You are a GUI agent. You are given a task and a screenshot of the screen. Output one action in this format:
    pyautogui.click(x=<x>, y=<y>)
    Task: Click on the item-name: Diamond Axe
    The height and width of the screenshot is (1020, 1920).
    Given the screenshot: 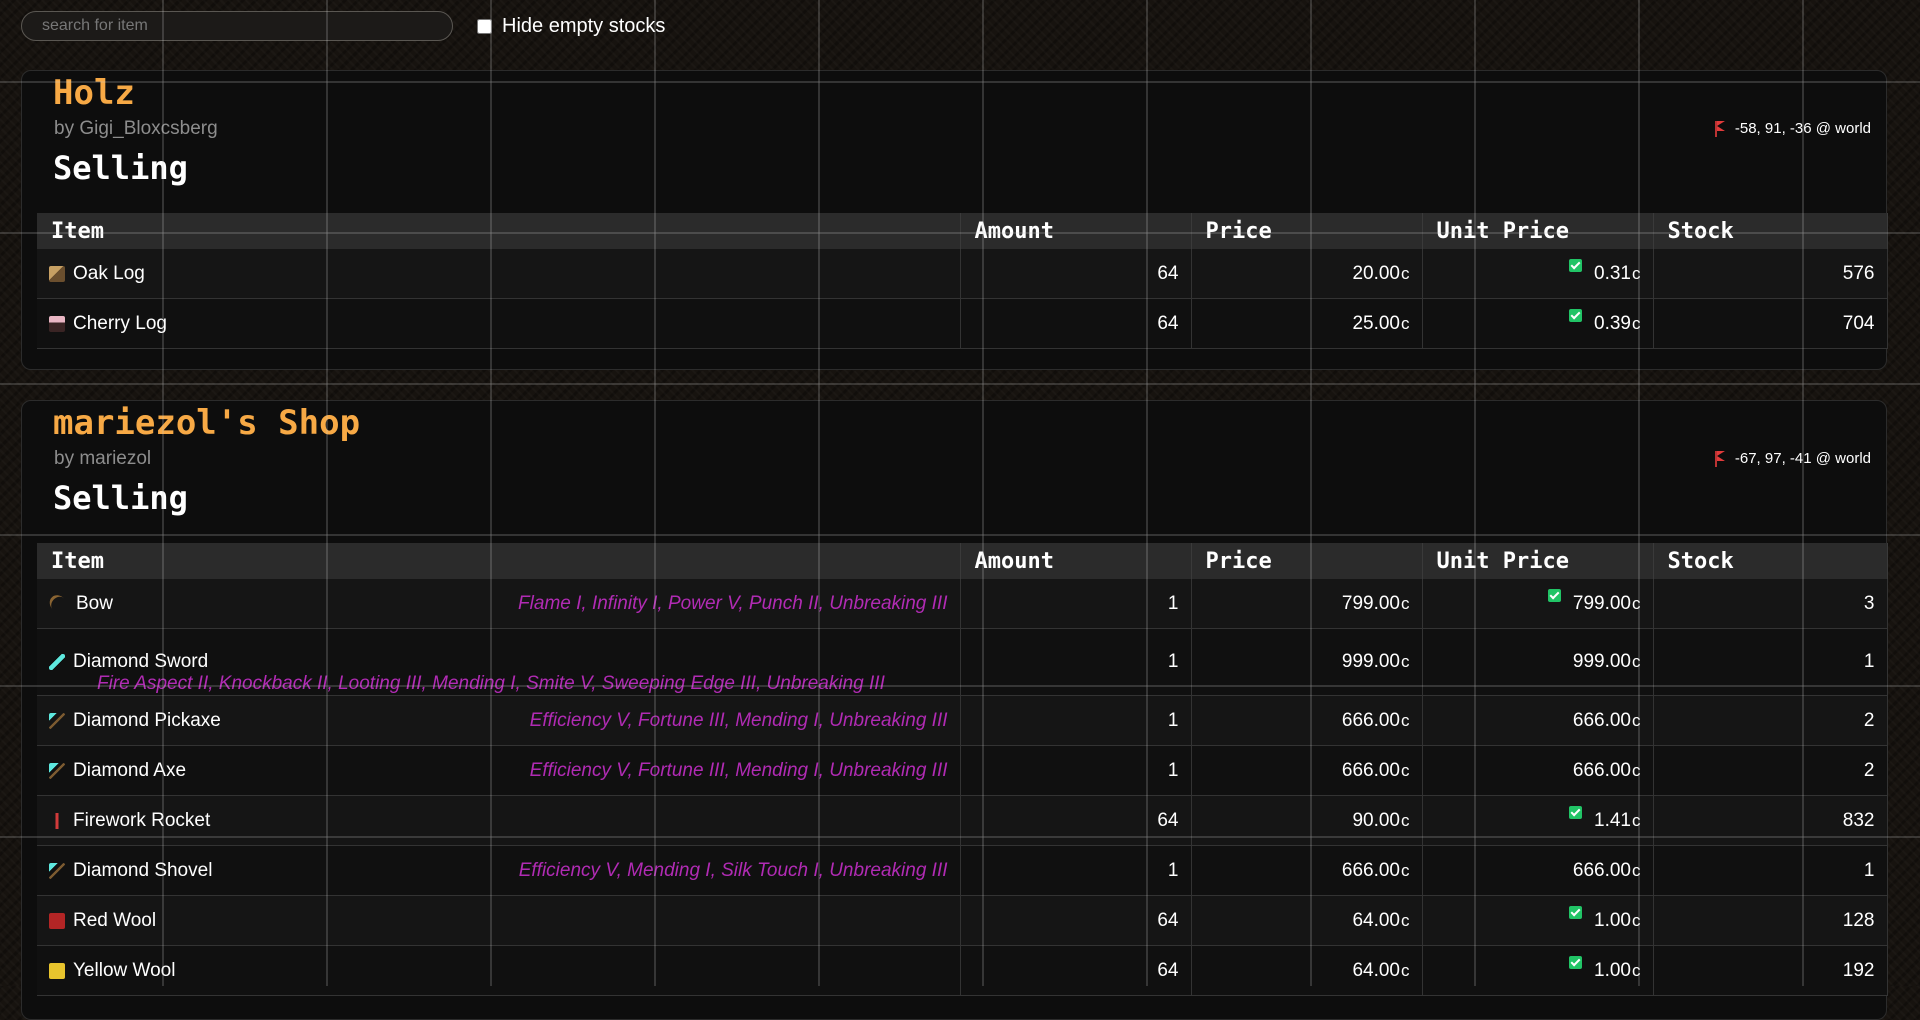 What is the action you would take?
    pyautogui.click(x=130, y=770)
    